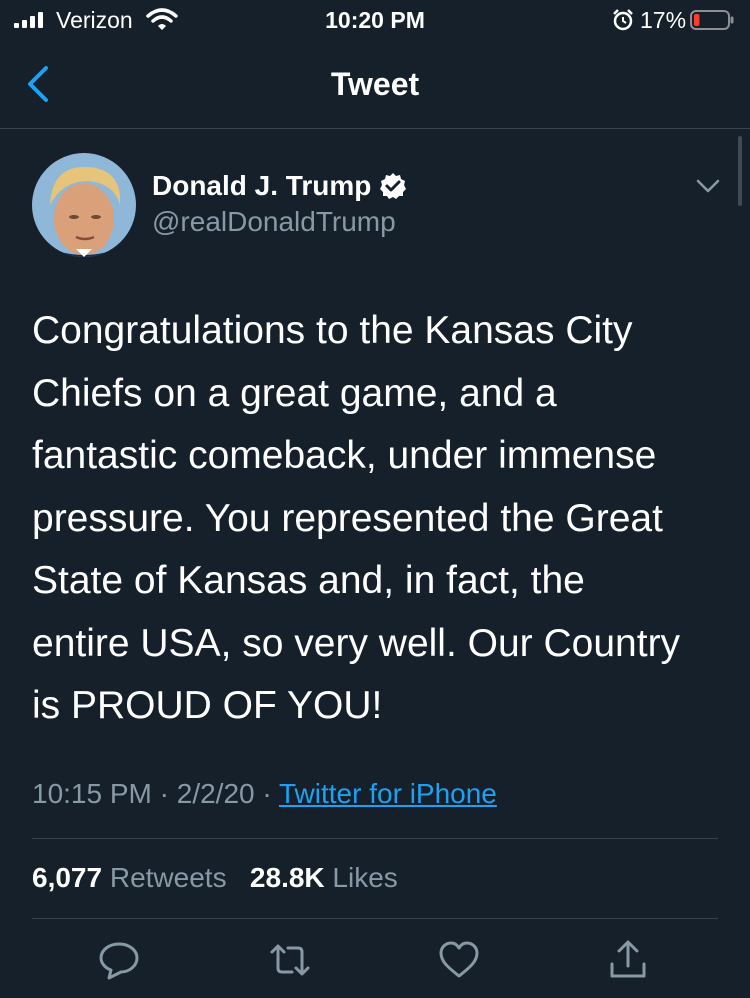 The image size is (750, 998). I want to click on retweets-stat: 6,077 Retweets, so click(129, 877).